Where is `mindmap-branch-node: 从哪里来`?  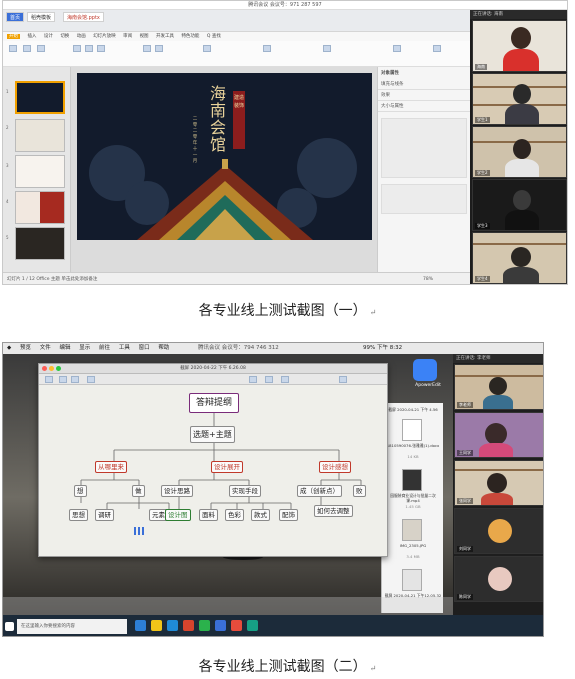 mindmap-branch-node: 从哪里来 is located at coordinates (111, 467).